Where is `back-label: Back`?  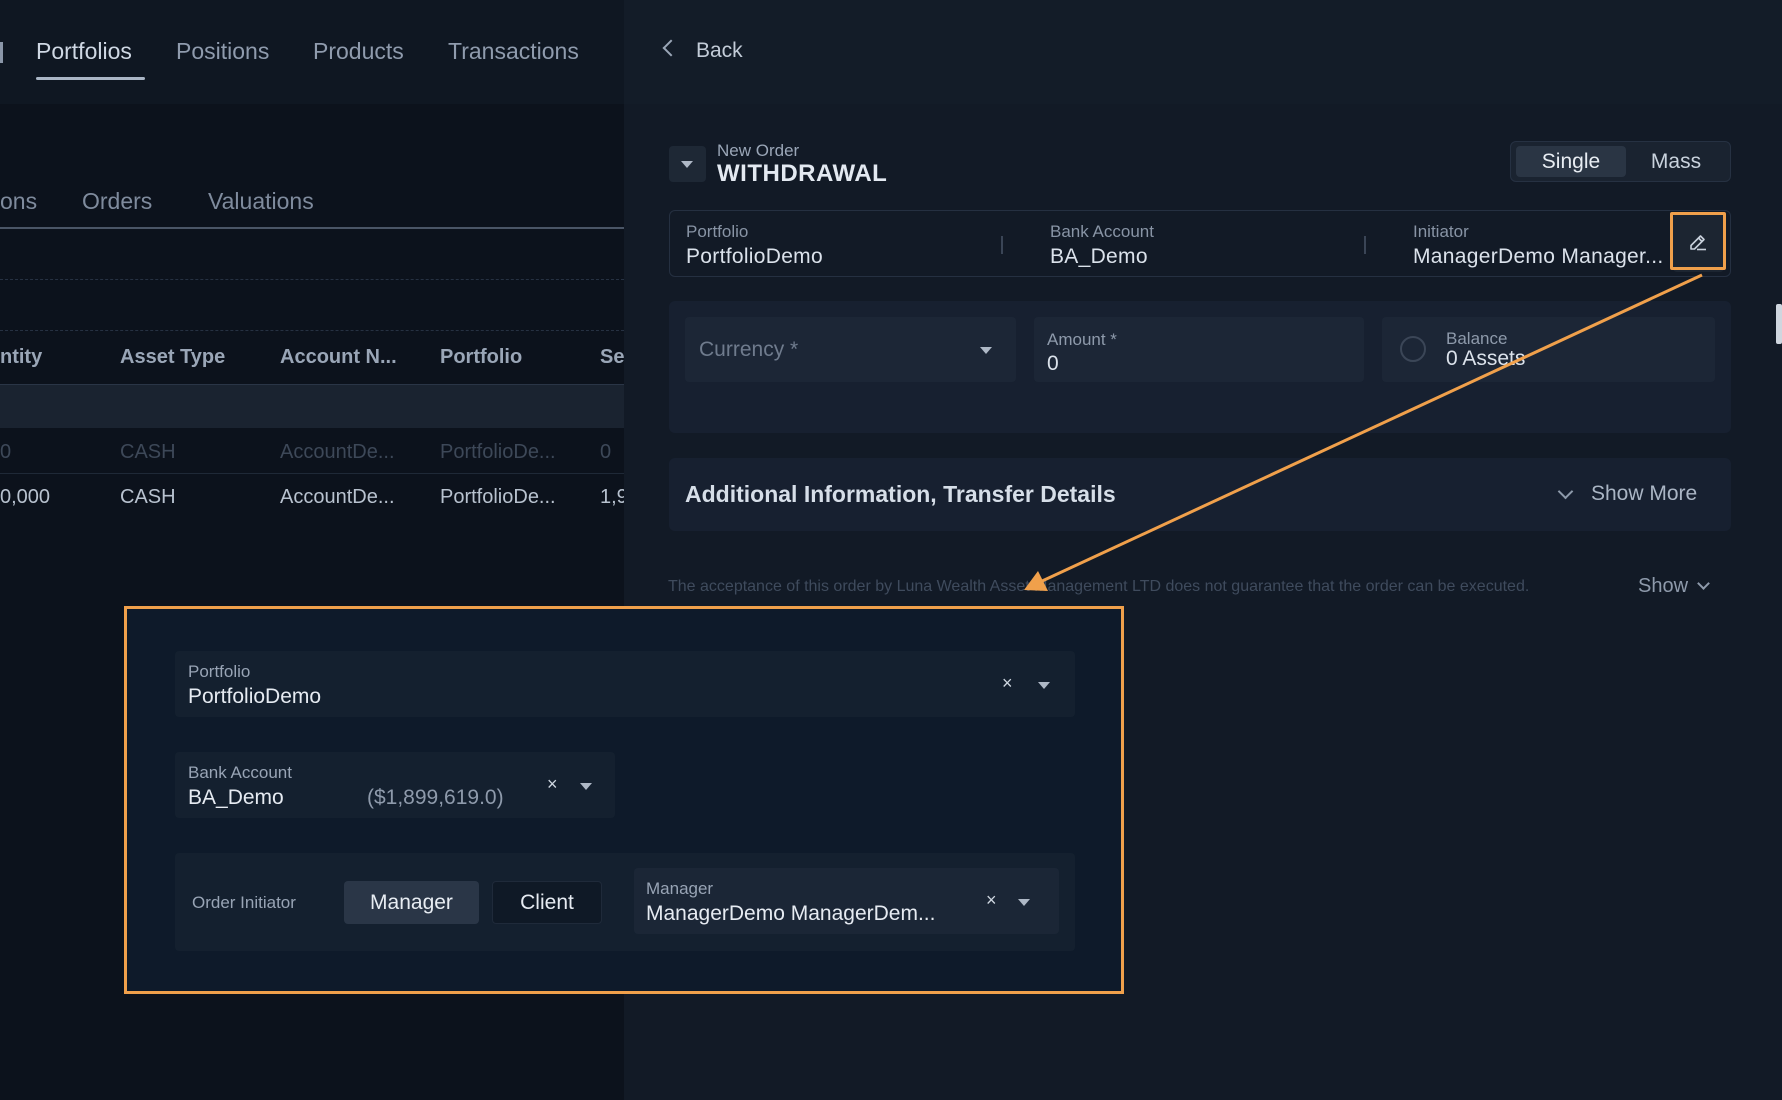 back-label: Back is located at coordinates (719, 50).